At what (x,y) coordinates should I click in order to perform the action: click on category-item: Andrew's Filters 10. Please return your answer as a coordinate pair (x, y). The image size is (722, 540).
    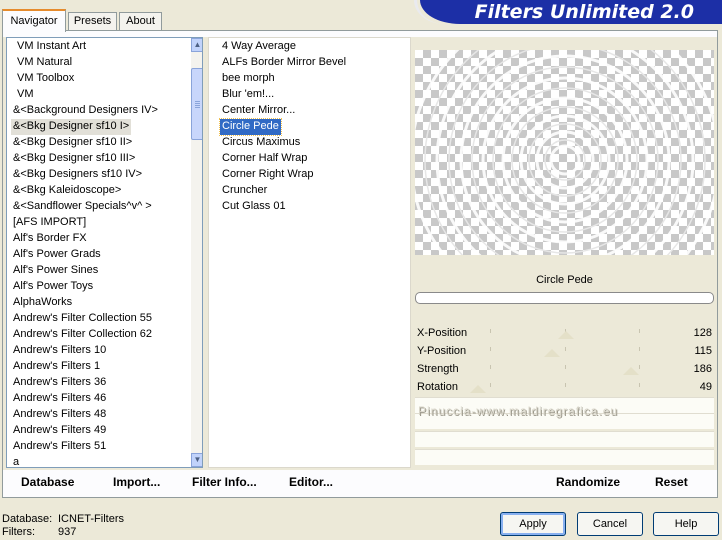
    Looking at the image, I should click on (59, 351).